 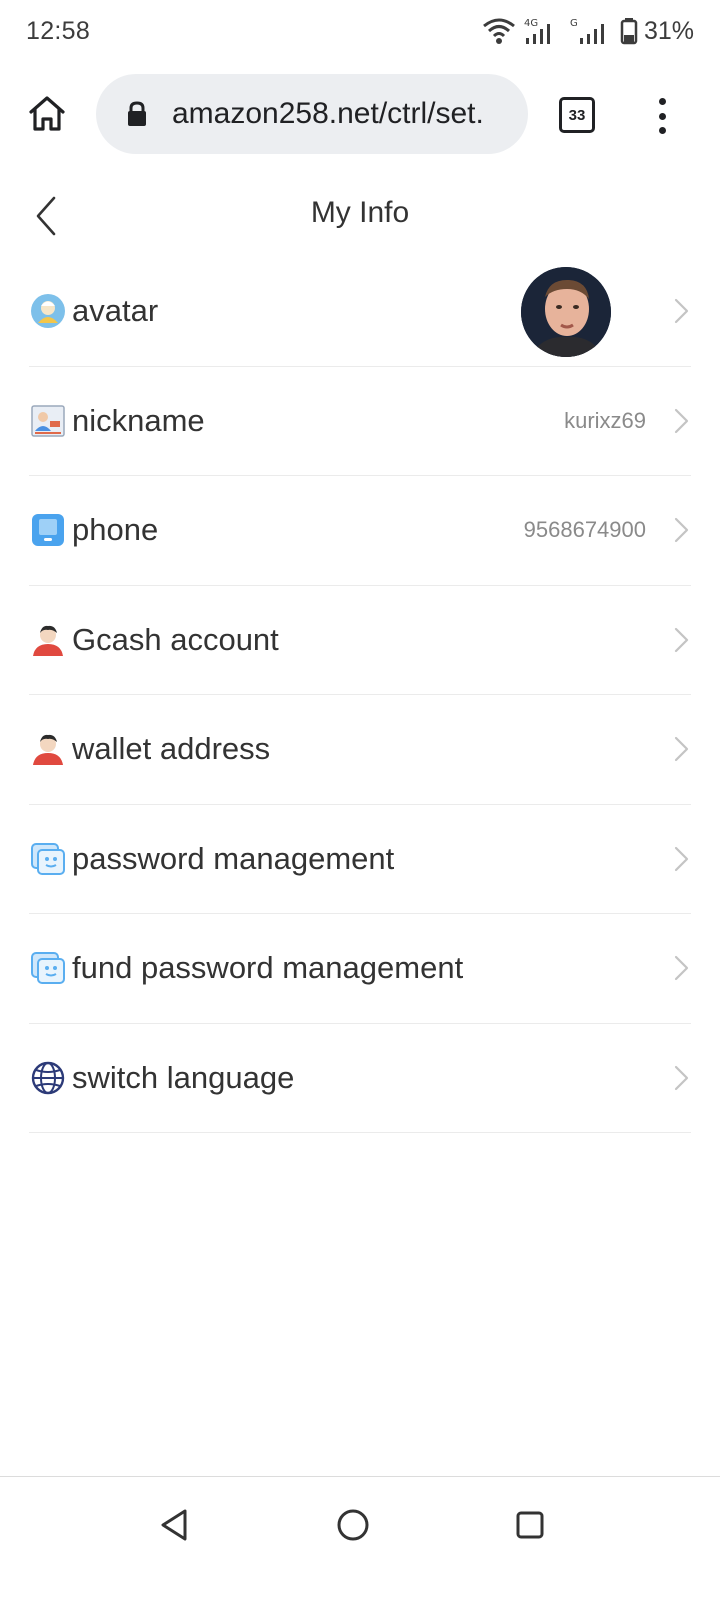 I want to click on list-item-fund-password-management: fund password management, so click(x=360, y=969).